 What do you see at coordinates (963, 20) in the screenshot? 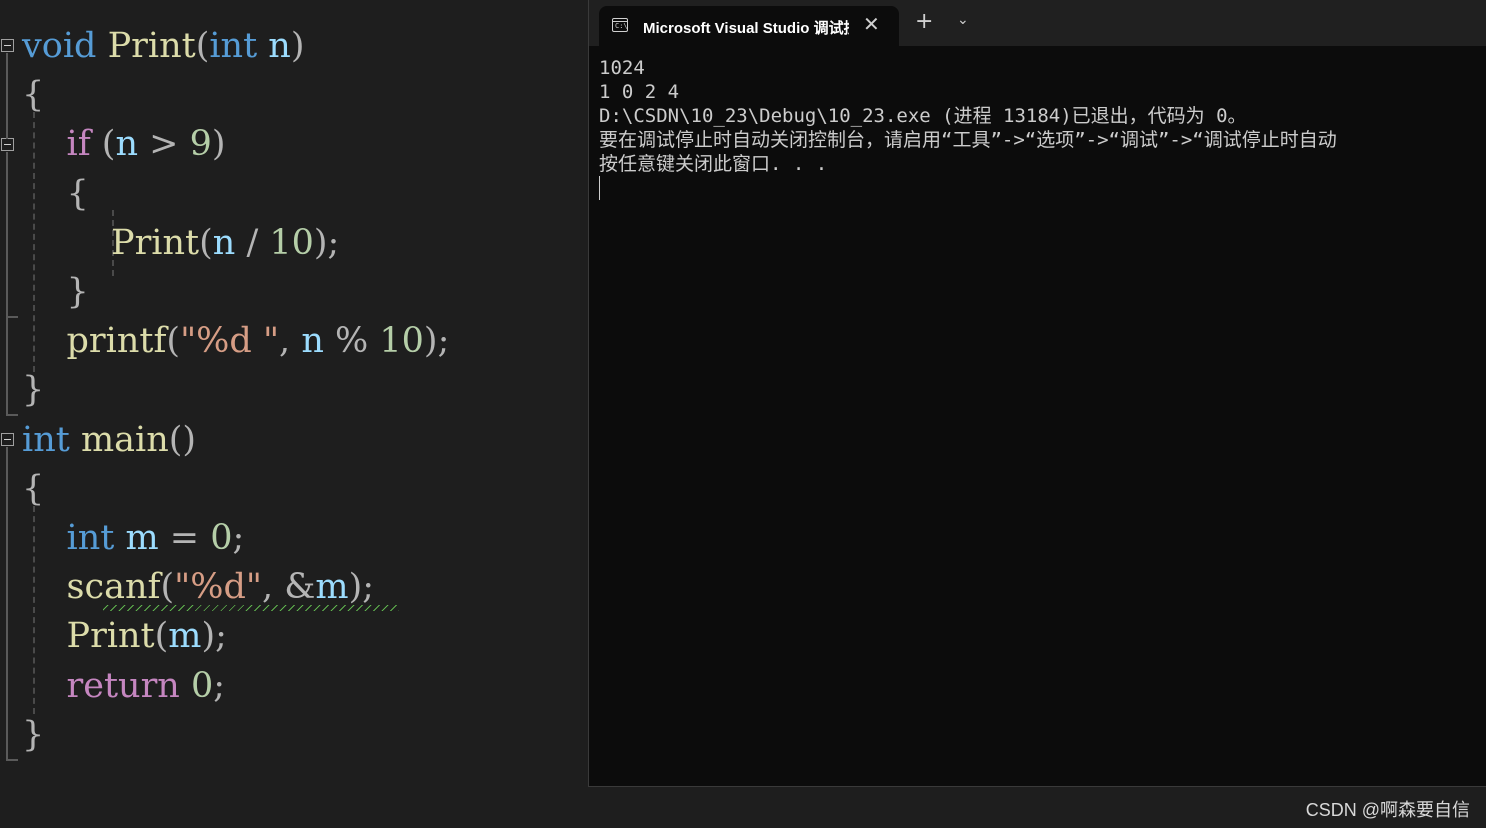
I see `chevron-down-icon: ⌄` at bounding box center [963, 20].